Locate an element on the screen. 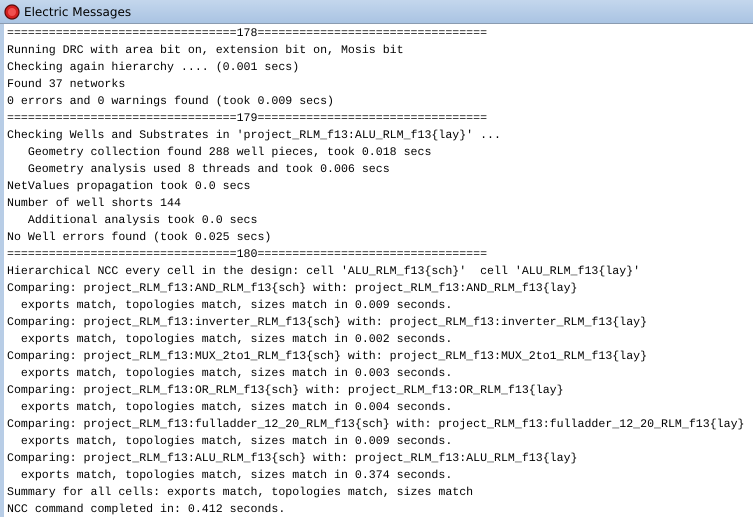 This screenshot has height=517, width=753. message-line: Comparing: project_RLM_f13:fulladder_12_20_RLM_f13{sch} with: project_RLM_f13:fulladder_12_20_RLM_f13{lay} is located at coordinates (376, 425).